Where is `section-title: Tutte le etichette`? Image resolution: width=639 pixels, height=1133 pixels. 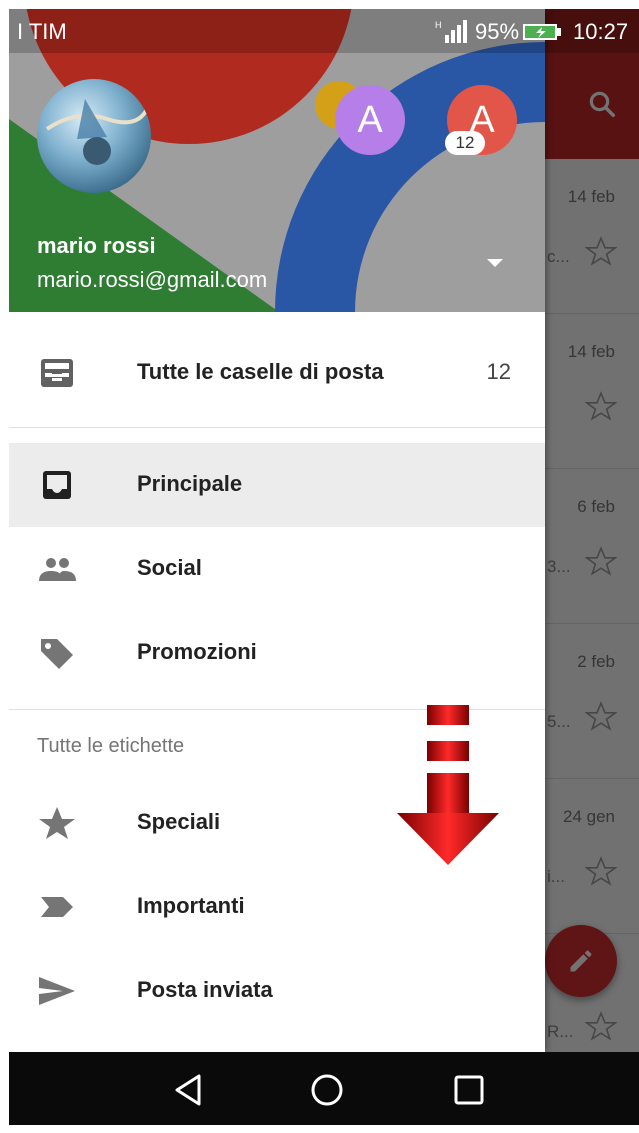 section-title: Tutte le etichette is located at coordinates (111, 746).